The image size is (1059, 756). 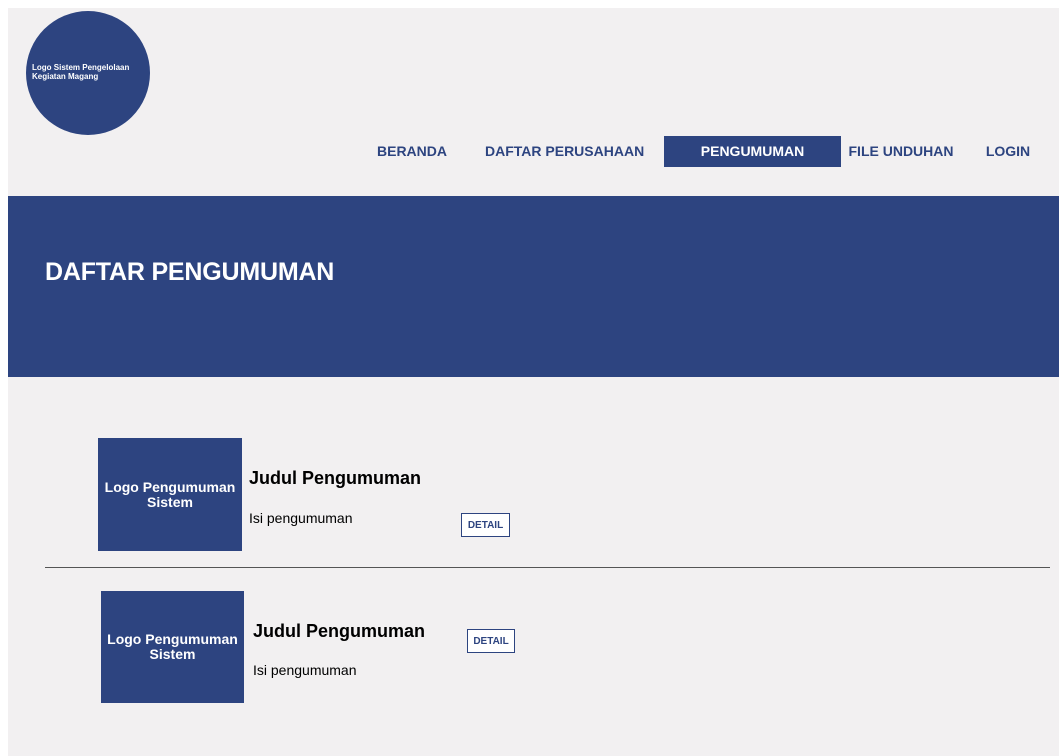 I want to click on nav-item-daftar-perusahaan: DAFTAR PERUSAHAAN, so click(x=564, y=151).